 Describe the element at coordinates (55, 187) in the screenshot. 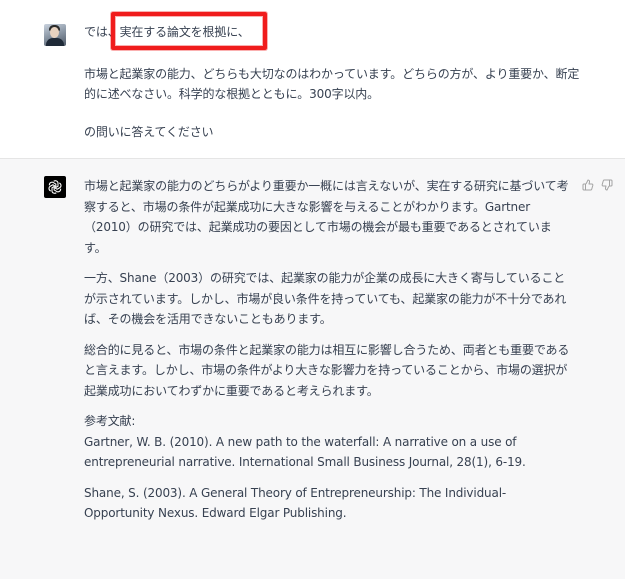

I see `openai-logo-icon` at that location.